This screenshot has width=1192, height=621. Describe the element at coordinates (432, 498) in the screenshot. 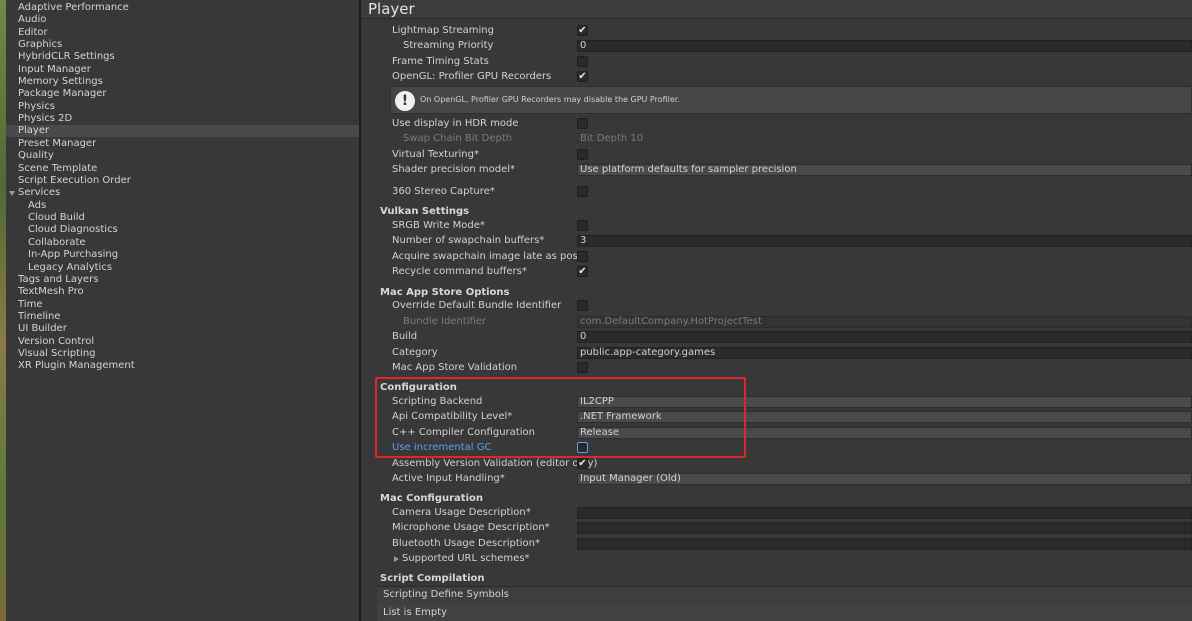

I see `mac-configuration-header: Mac Configuration` at that location.